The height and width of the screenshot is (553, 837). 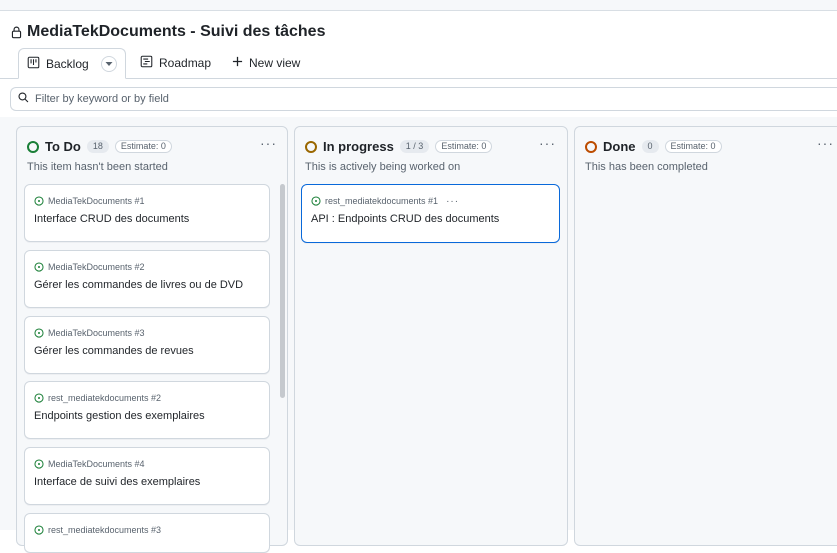 I want to click on card-meta: MediaTekDocuments #2, so click(x=147, y=267).